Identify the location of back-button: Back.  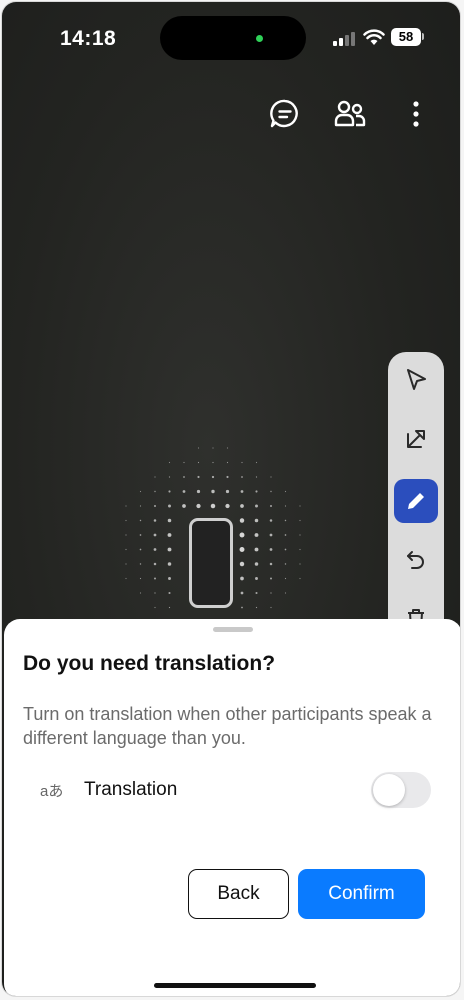
(238, 894).